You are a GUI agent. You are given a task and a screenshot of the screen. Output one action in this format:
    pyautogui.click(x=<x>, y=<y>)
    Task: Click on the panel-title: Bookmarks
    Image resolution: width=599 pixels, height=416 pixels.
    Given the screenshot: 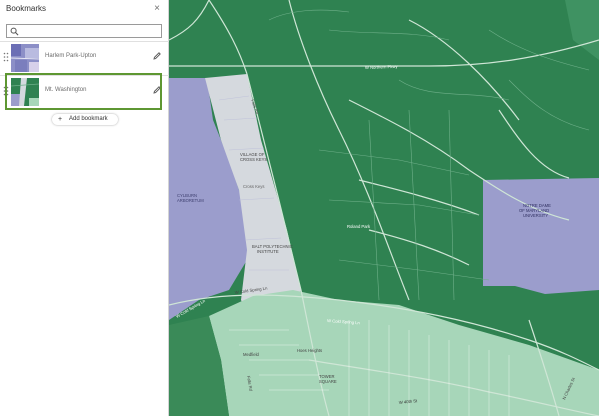 What is the action you would take?
    pyautogui.click(x=26, y=8)
    